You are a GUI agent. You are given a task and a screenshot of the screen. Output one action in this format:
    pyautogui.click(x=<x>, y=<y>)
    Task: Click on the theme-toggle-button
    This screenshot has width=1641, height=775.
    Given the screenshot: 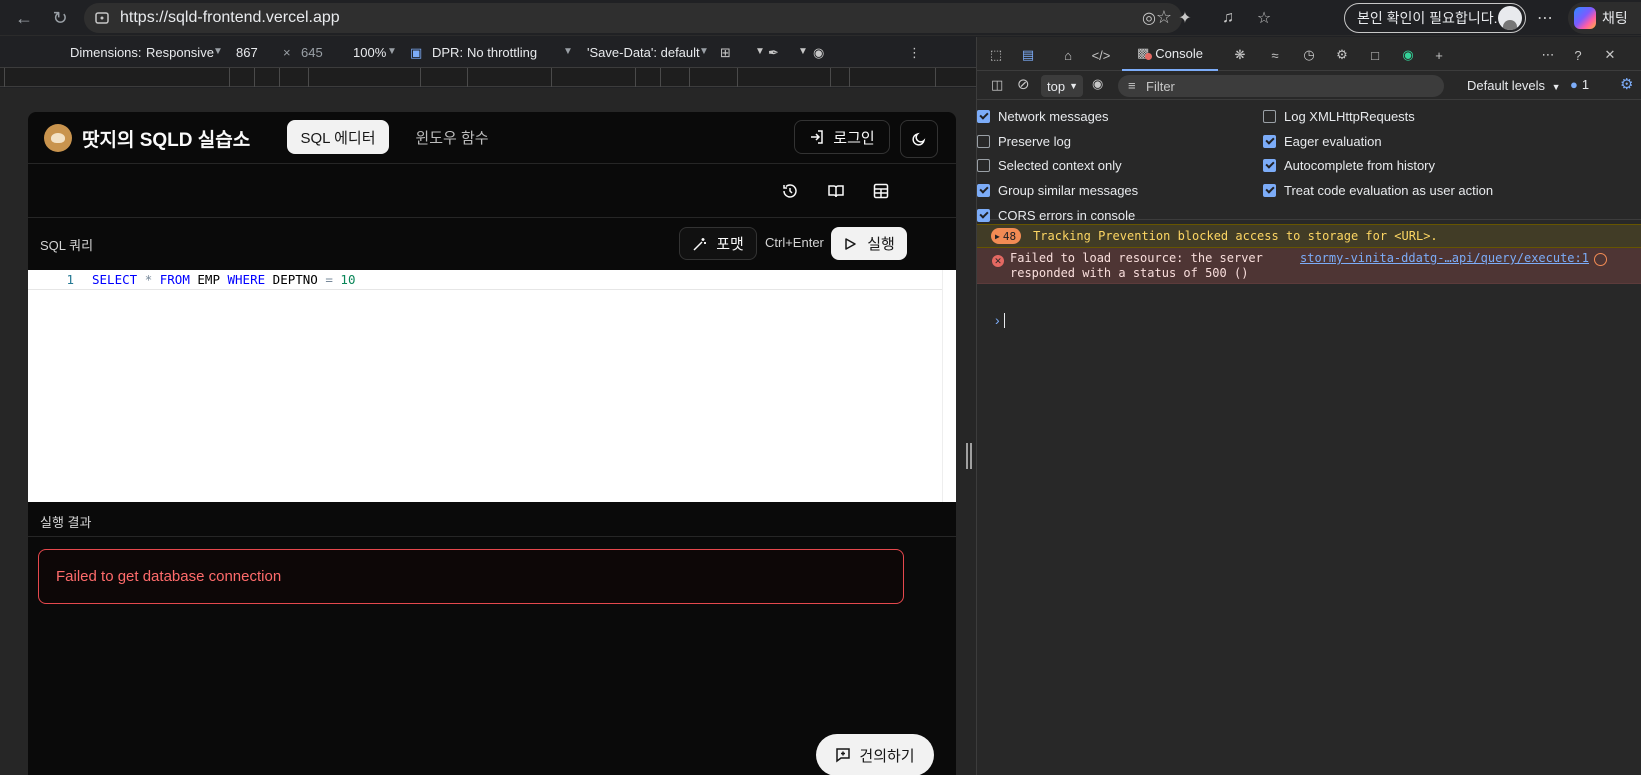 What is the action you would take?
    pyautogui.click(x=919, y=139)
    